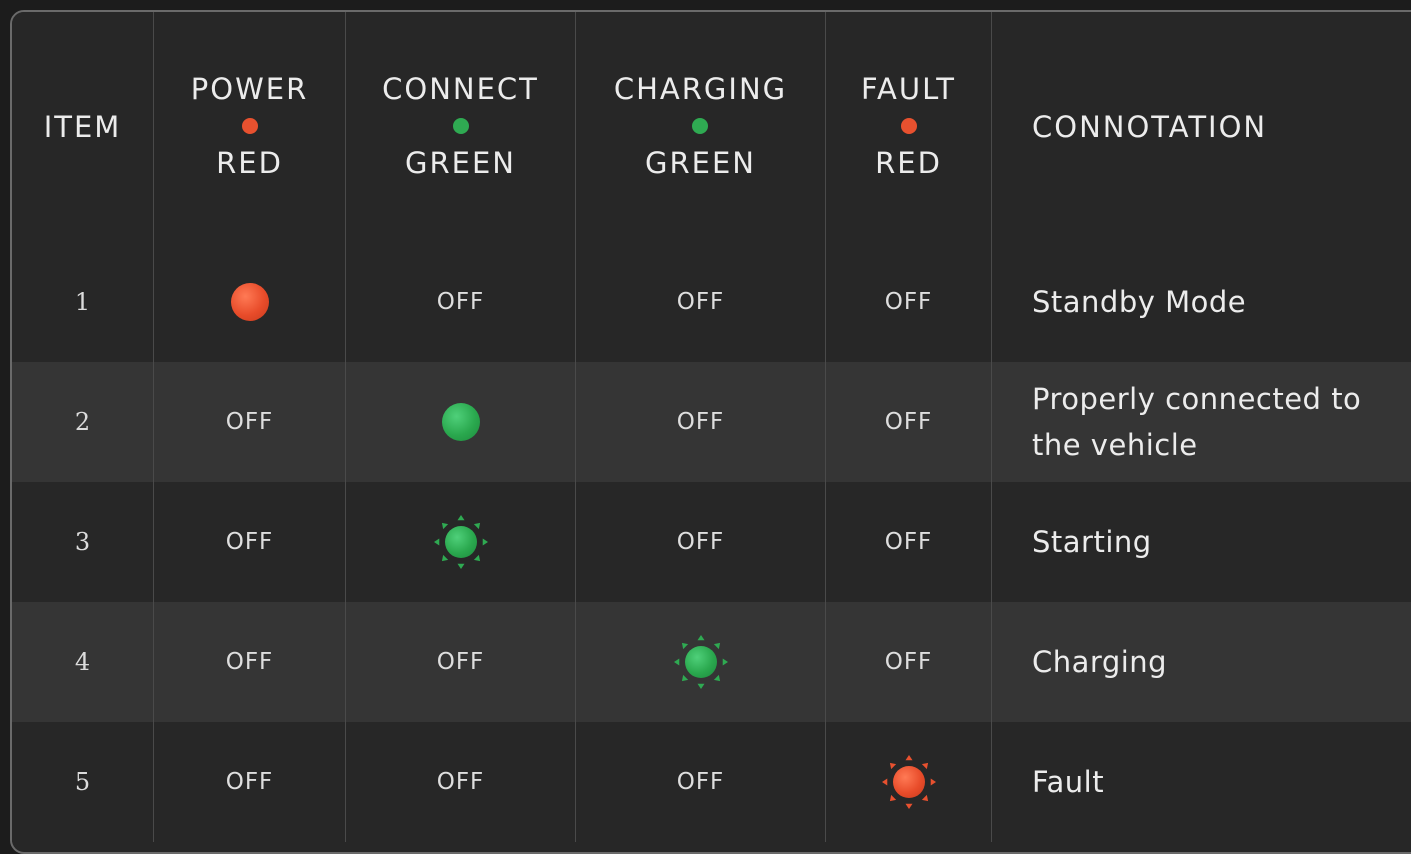 The image size is (1411, 854). I want to click on header-power-title: POWER, so click(249, 89).